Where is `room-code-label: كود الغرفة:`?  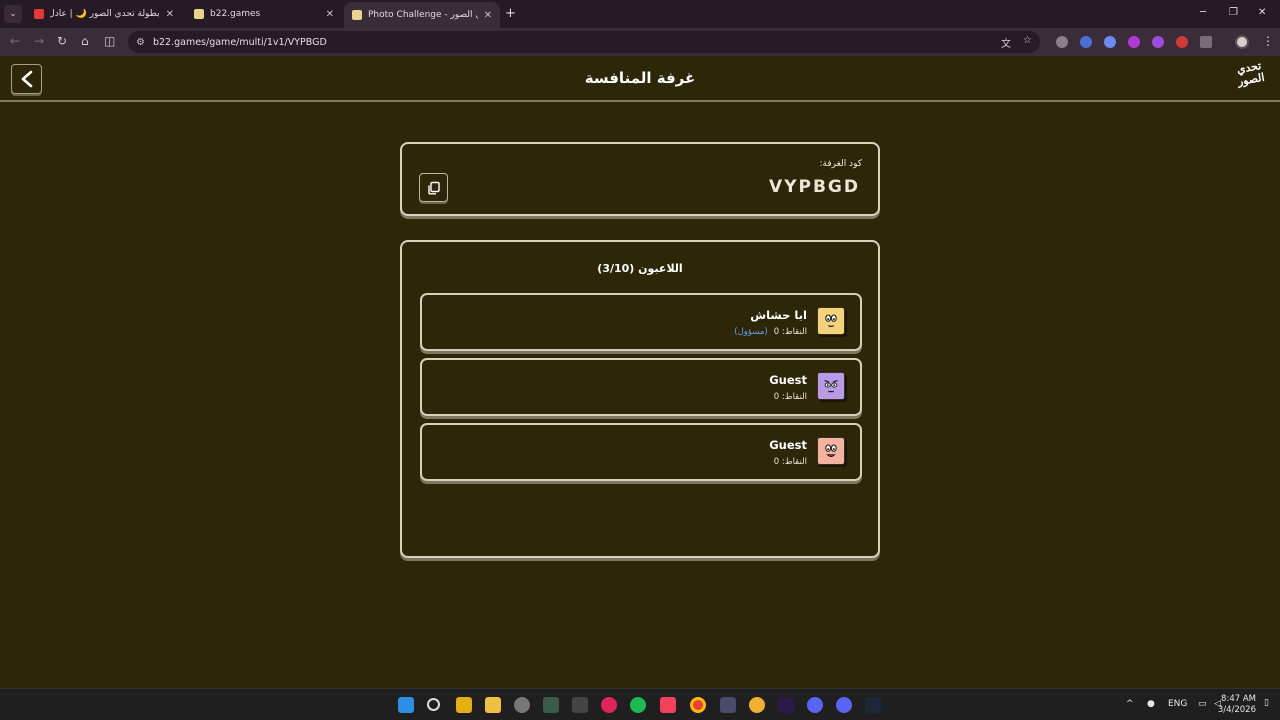
room-code-label: كود الغرفة: is located at coordinates (840, 164).